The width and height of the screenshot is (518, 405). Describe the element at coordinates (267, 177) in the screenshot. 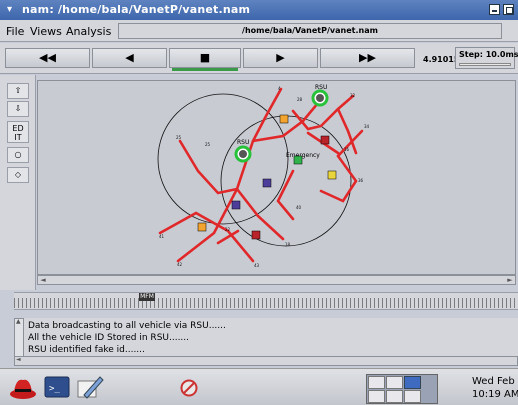

I see `vehicle-nodes` at that location.